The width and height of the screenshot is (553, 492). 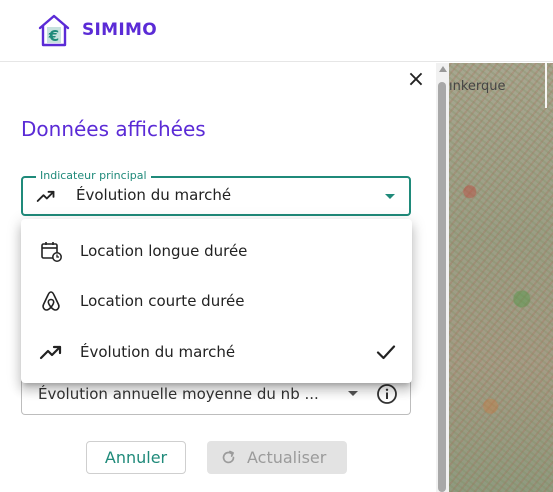 I want to click on main-indicator-value: Évolution du marché, so click(x=154, y=195).